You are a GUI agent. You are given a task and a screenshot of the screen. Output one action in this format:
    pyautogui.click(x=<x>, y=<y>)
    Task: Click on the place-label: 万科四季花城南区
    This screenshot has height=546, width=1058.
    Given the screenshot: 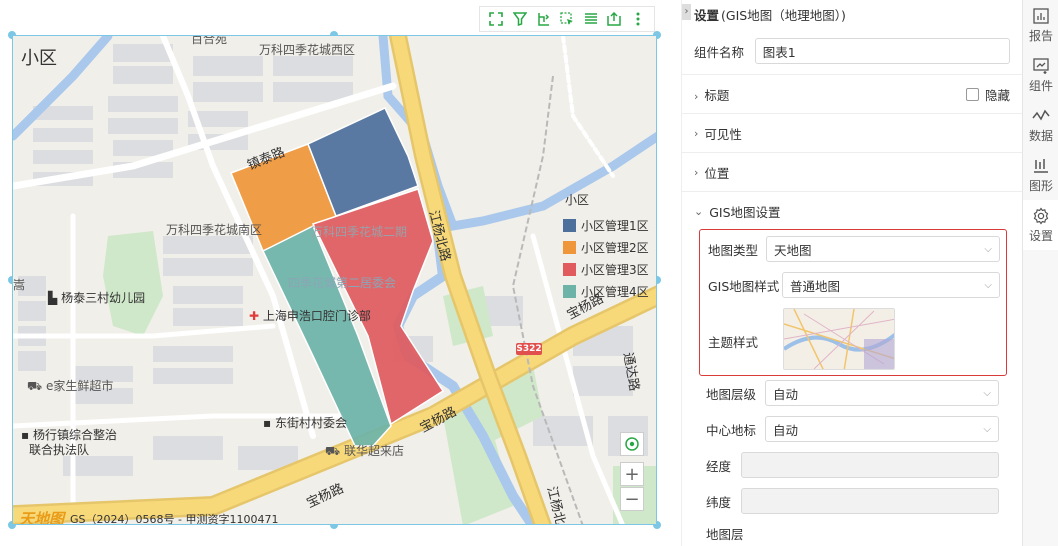 What is the action you would take?
    pyautogui.click(x=214, y=230)
    